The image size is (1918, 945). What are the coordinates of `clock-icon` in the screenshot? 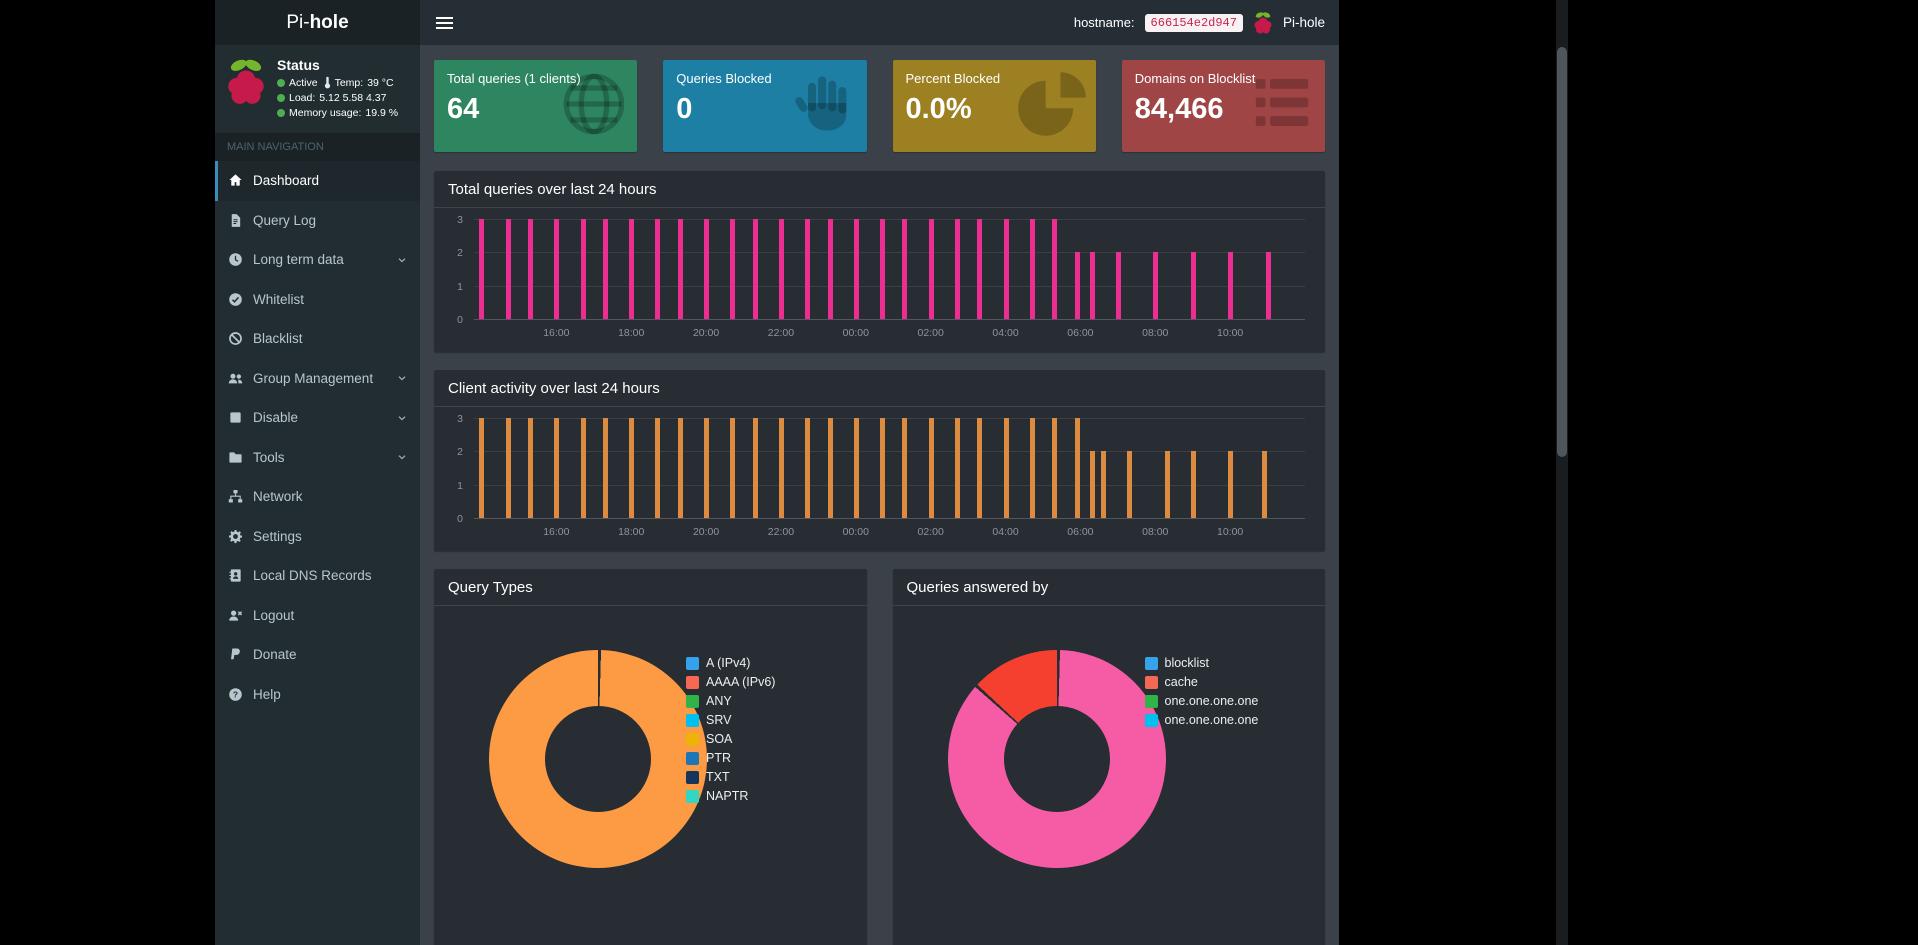 It's located at (235, 260).